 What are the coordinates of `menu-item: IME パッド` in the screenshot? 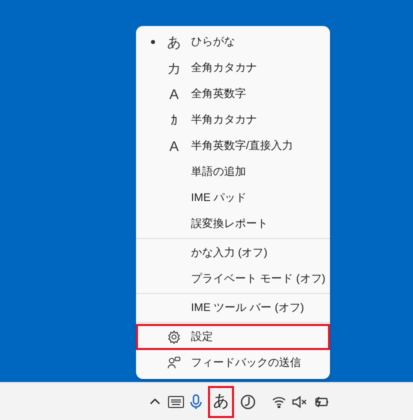 It's located at (233, 198).